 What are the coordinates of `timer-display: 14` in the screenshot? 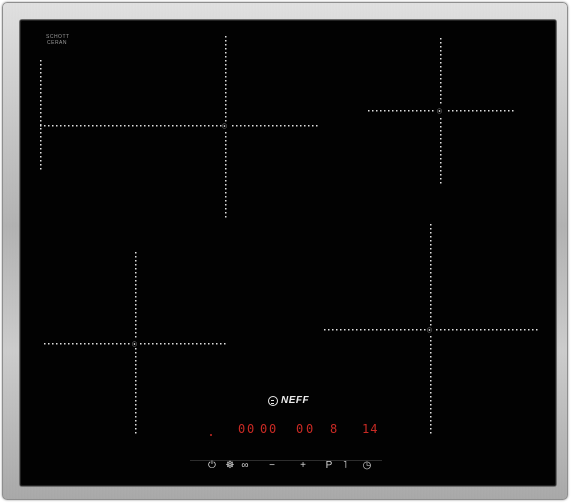 It's located at (370, 429).